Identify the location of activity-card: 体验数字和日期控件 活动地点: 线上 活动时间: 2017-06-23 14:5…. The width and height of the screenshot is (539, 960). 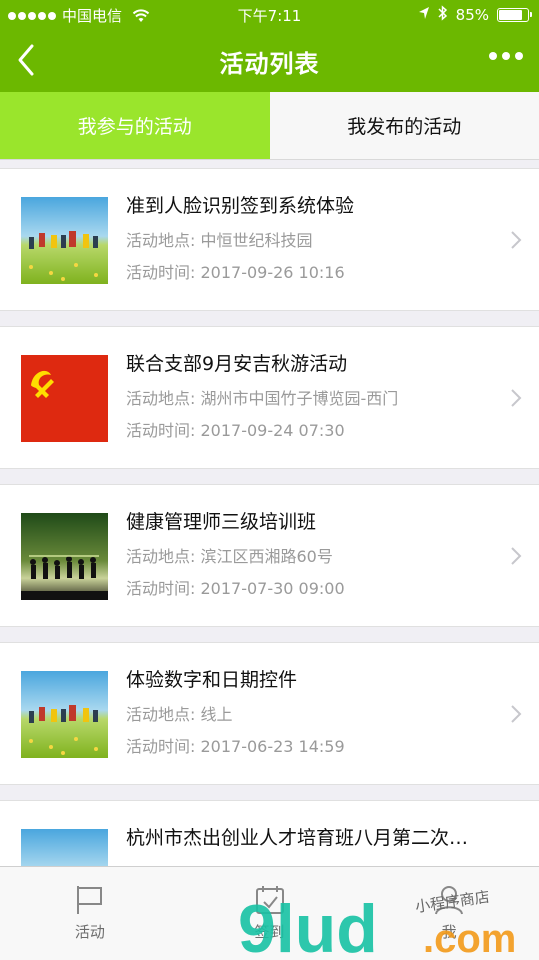
(269, 713).